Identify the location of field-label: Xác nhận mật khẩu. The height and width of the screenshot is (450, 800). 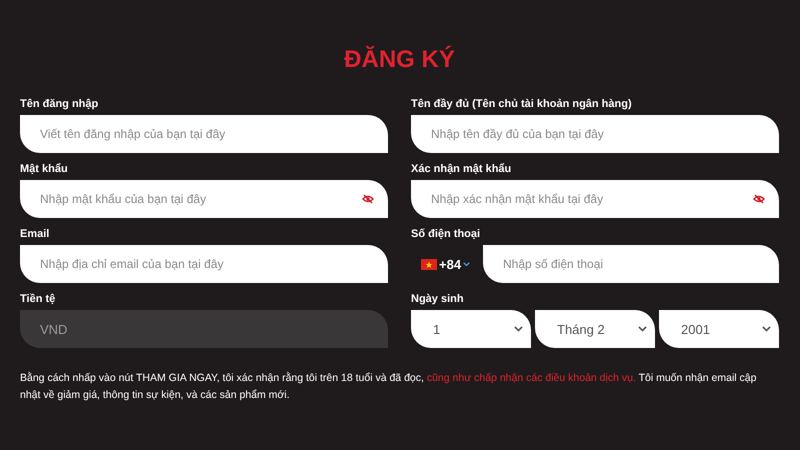
(461, 169).